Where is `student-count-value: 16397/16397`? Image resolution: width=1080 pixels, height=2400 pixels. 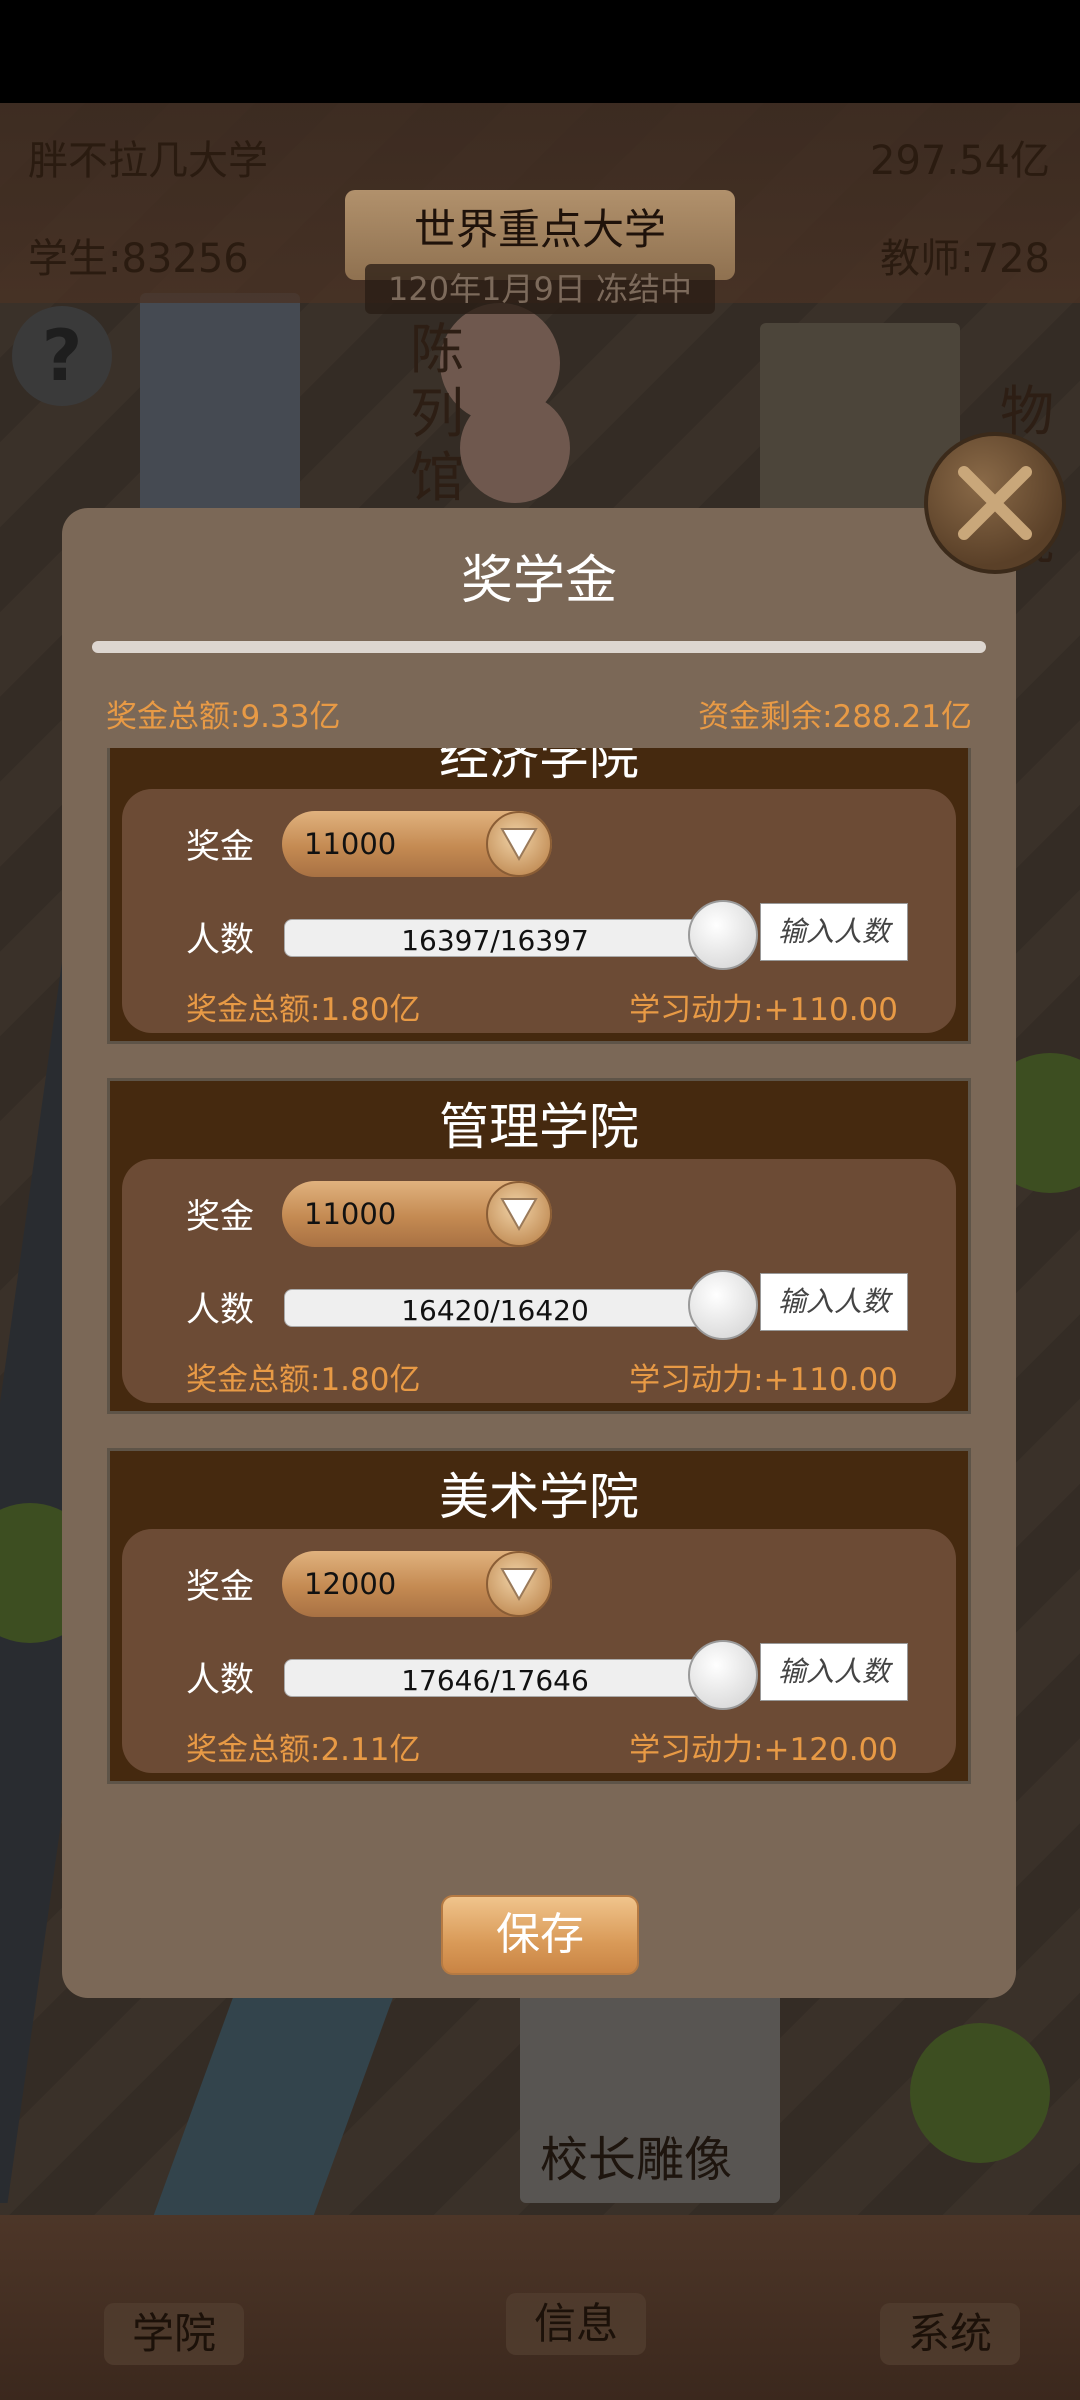
student-count-value: 16397/16397 is located at coordinates (495, 940).